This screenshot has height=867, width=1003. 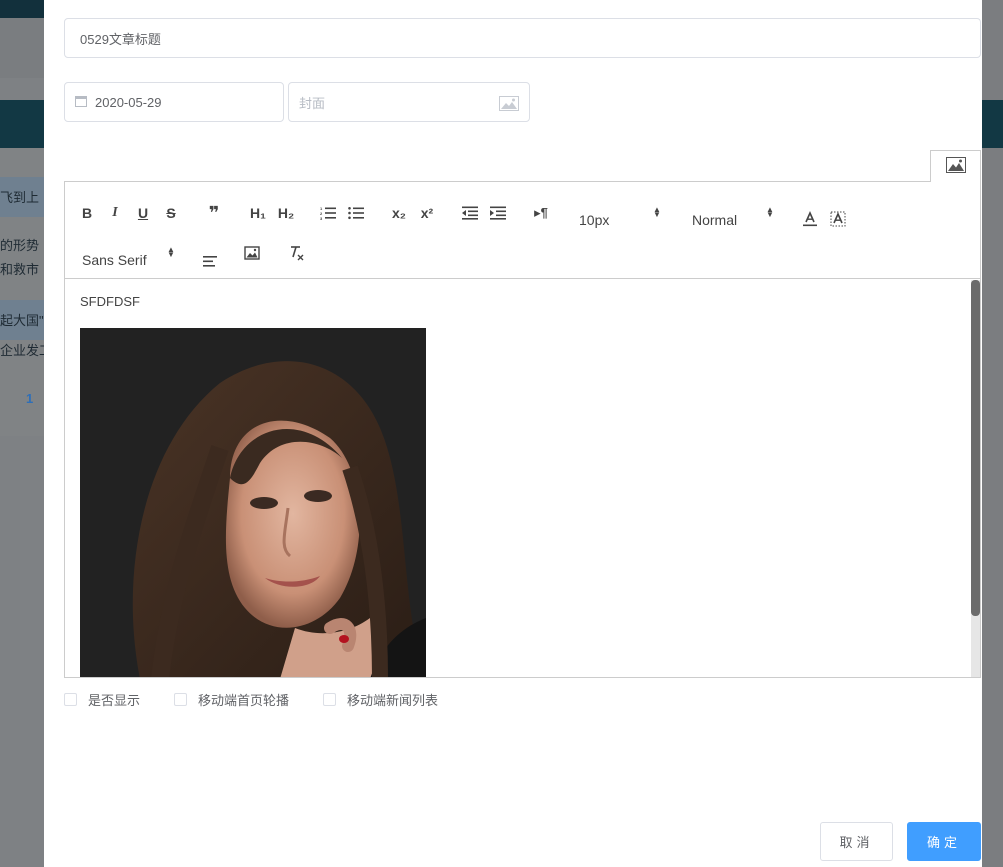 I want to click on bullet-list-icon, so click(x=356, y=213).